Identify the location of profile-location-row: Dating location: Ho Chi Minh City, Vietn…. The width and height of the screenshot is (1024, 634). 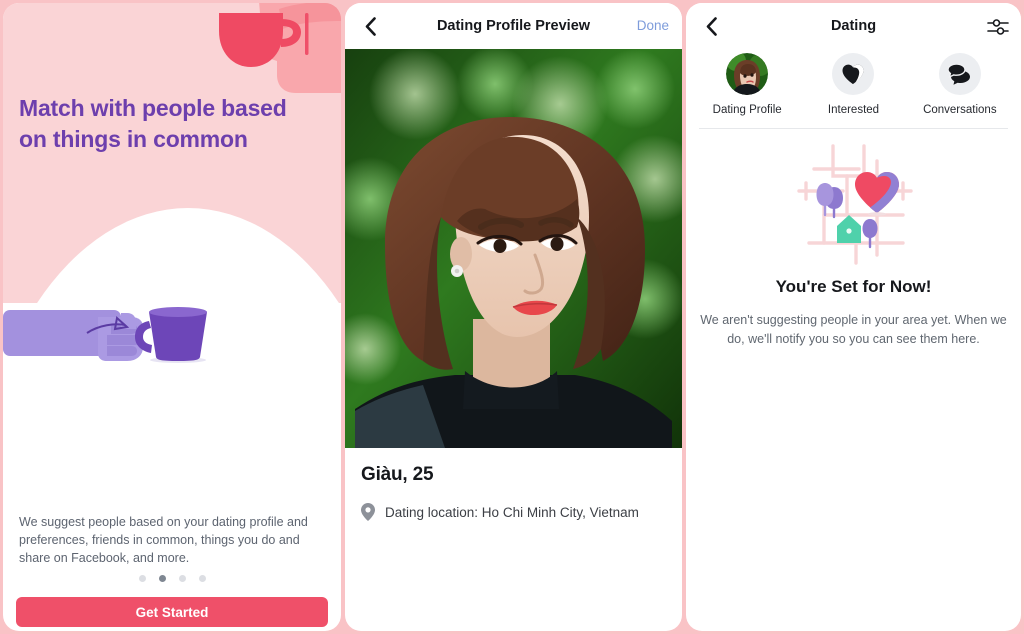
(513, 512).